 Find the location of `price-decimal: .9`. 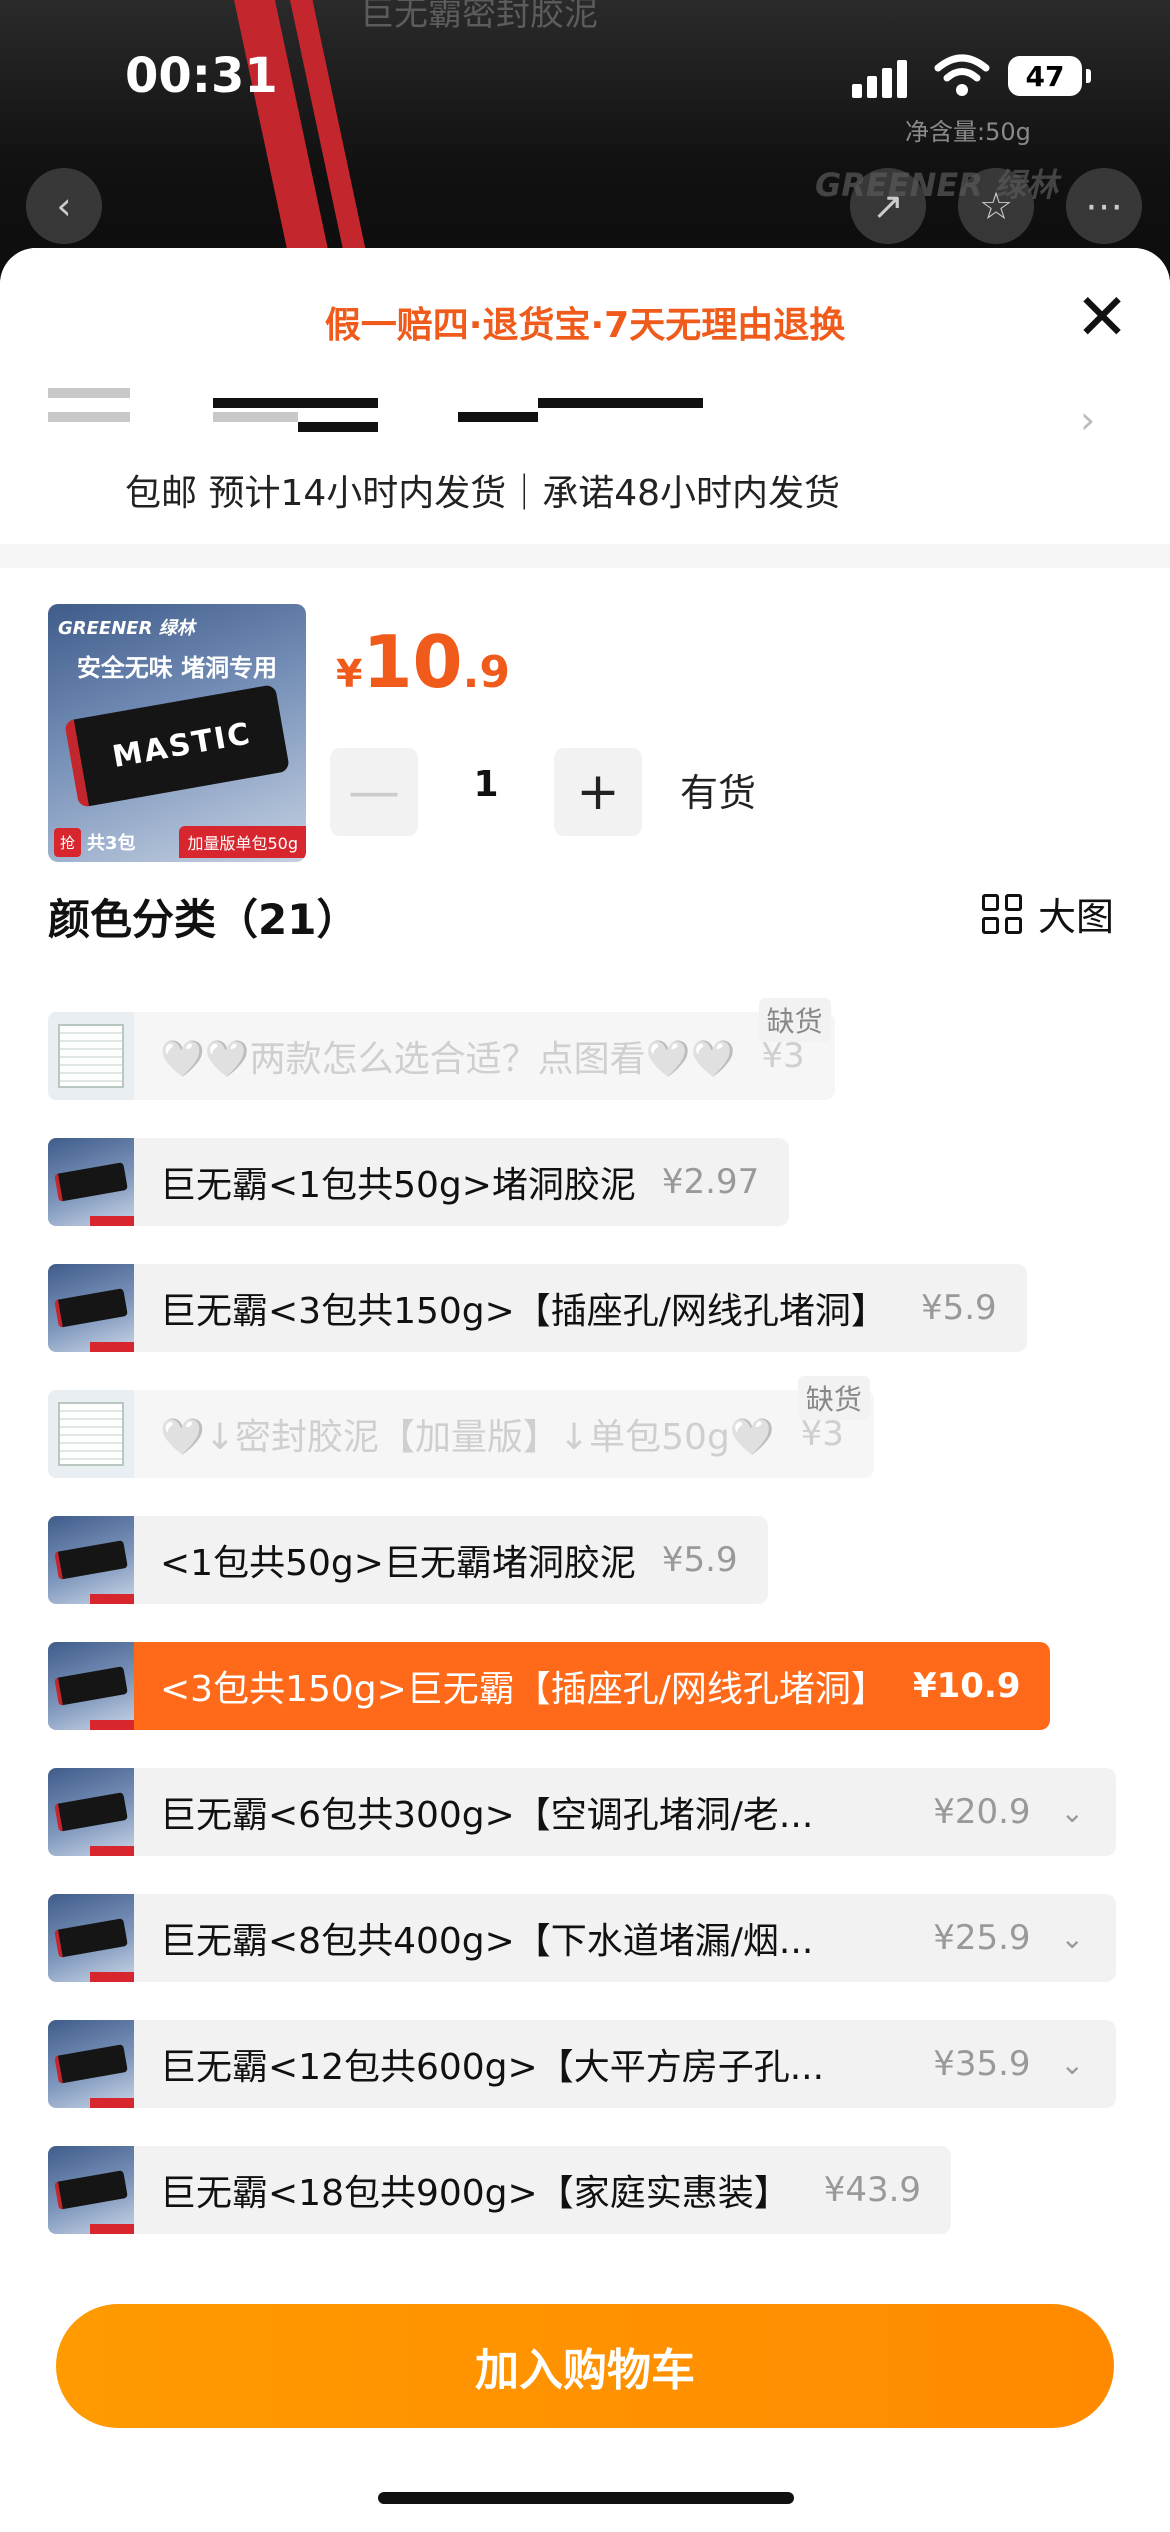

price-decimal: .9 is located at coordinates (486, 672).